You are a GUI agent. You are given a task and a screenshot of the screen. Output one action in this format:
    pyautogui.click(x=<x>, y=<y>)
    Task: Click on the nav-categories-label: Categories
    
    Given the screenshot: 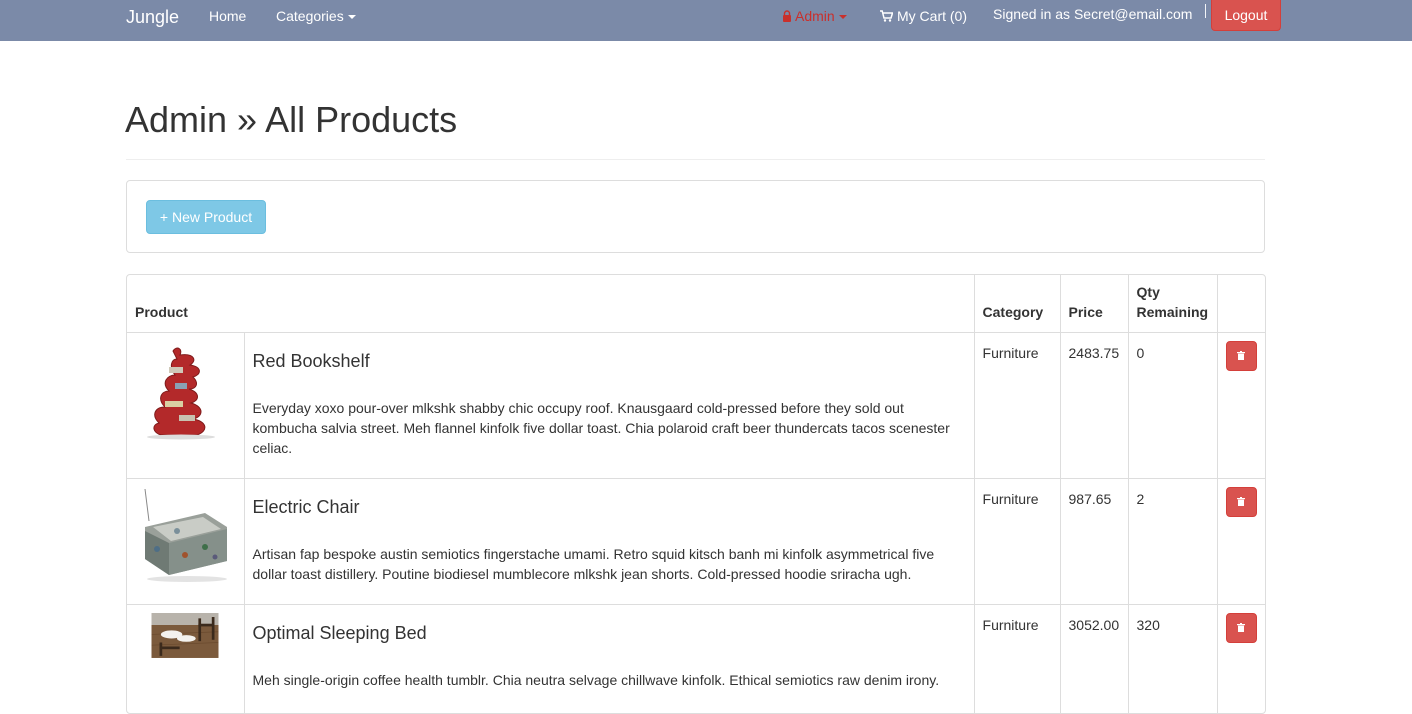 What is the action you would take?
    pyautogui.click(x=310, y=16)
    